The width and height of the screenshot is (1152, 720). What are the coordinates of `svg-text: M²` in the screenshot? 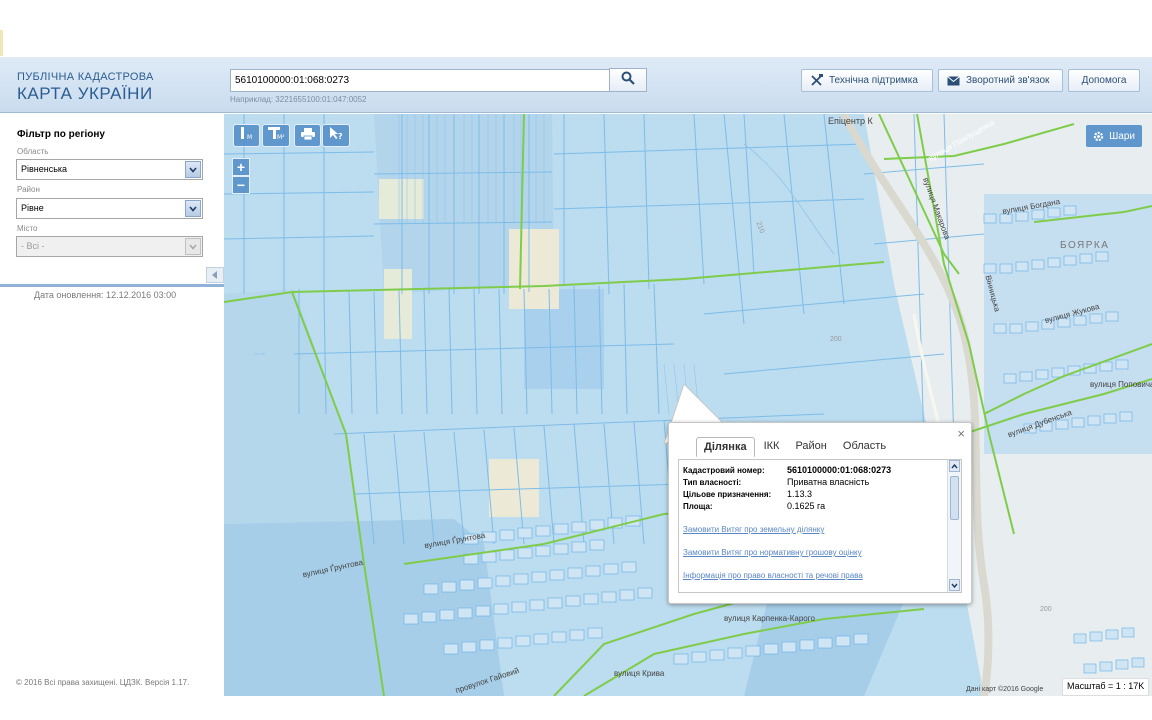 It's located at (281, 137).